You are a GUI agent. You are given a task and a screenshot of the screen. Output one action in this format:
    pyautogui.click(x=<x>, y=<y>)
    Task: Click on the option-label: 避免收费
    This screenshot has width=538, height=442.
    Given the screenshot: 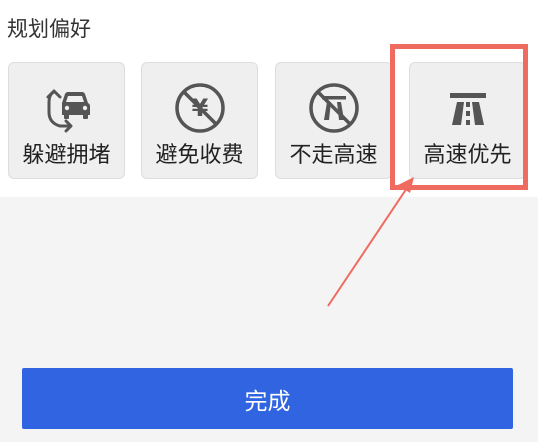 What is the action you would take?
    pyautogui.click(x=199, y=155)
    